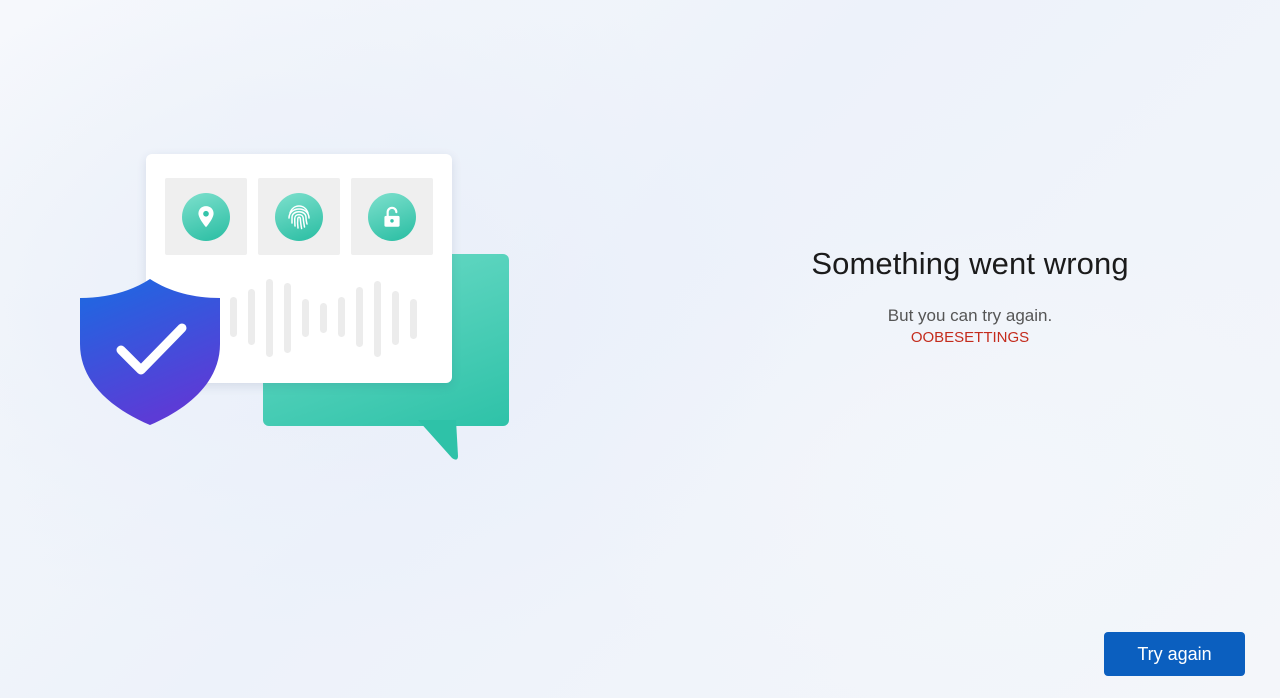  Describe the element at coordinates (1174, 654) in the screenshot. I see `try-again-button: Try again` at that location.